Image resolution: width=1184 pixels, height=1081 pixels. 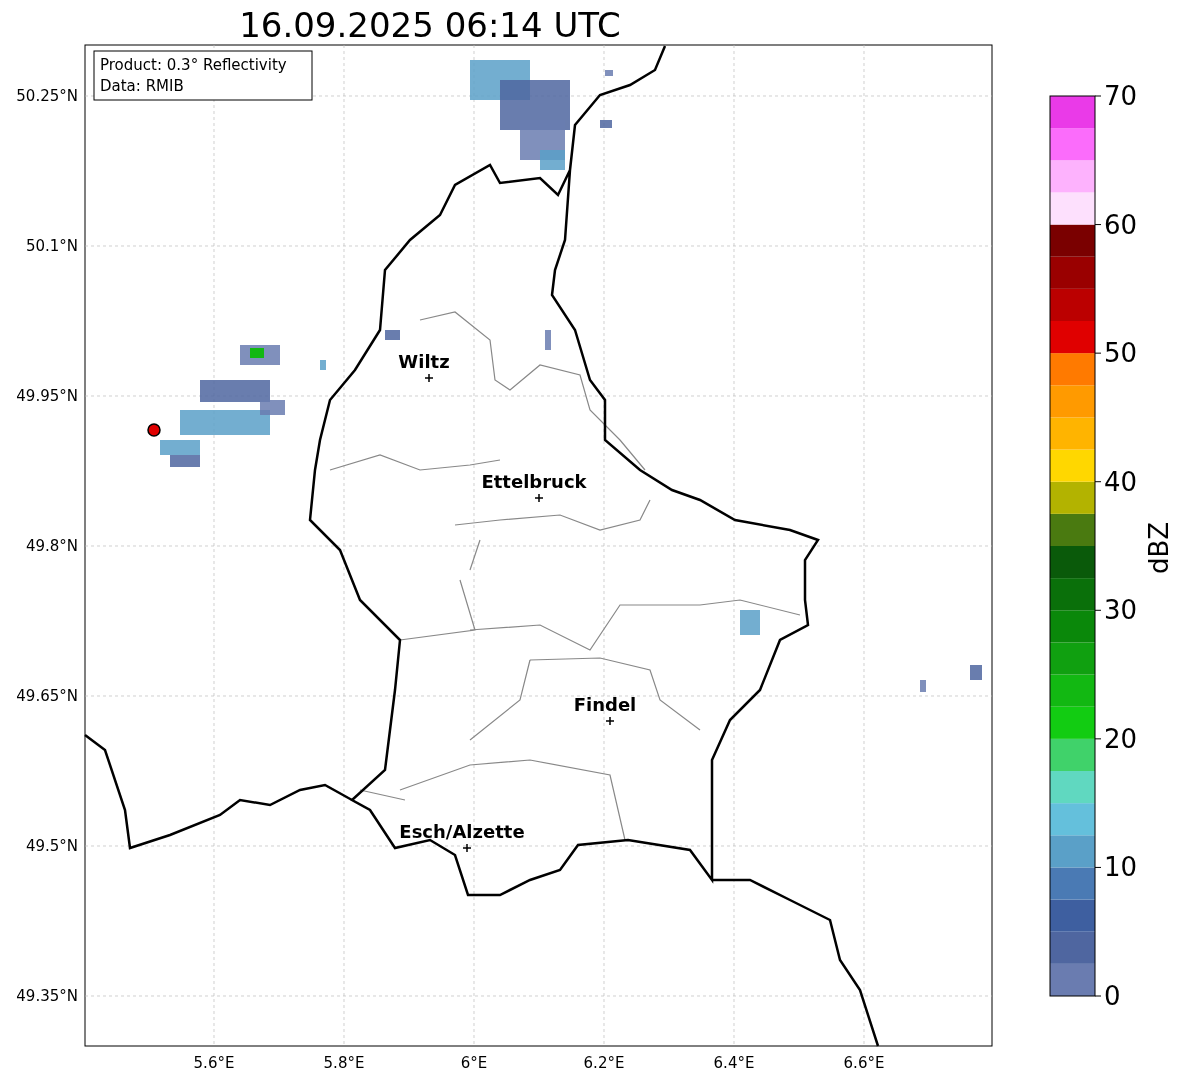 What do you see at coordinates (47, 696) in the screenshot?
I see `latitude-label: 49.65°N` at bounding box center [47, 696].